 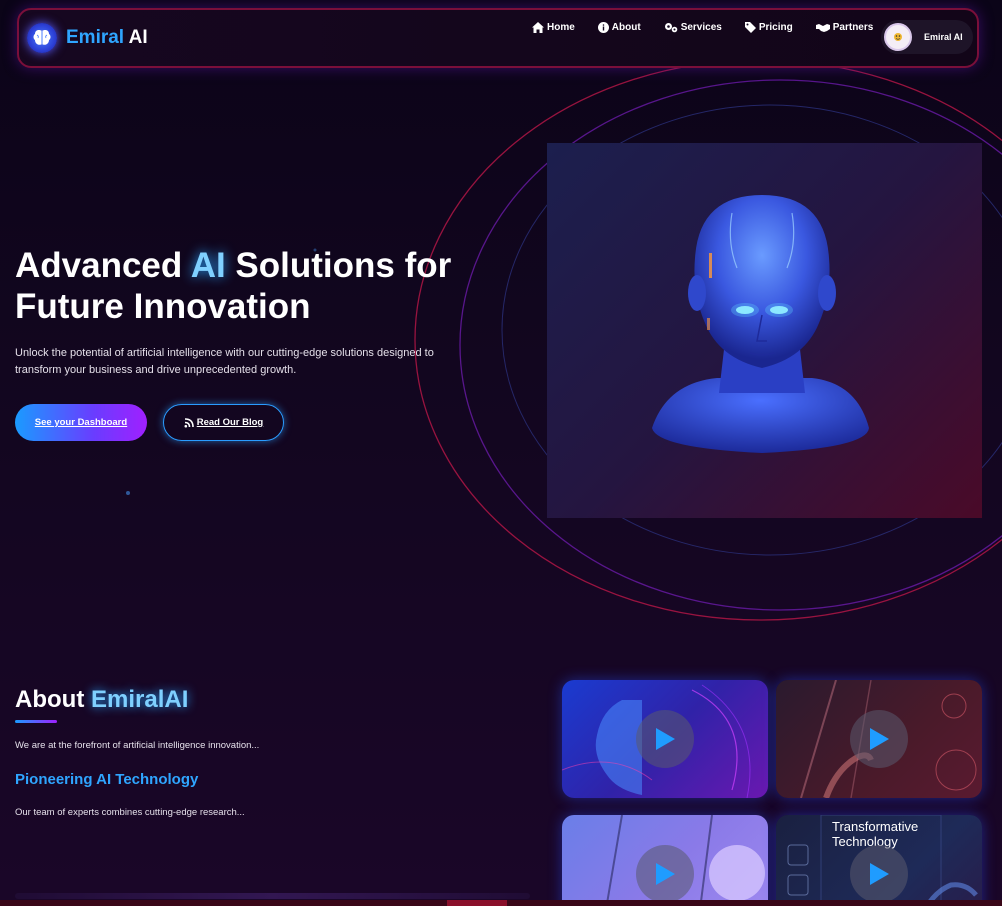 What do you see at coordinates (230, 422) in the screenshot?
I see `read-blog-label: Read Our Blog` at bounding box center [230, 422].